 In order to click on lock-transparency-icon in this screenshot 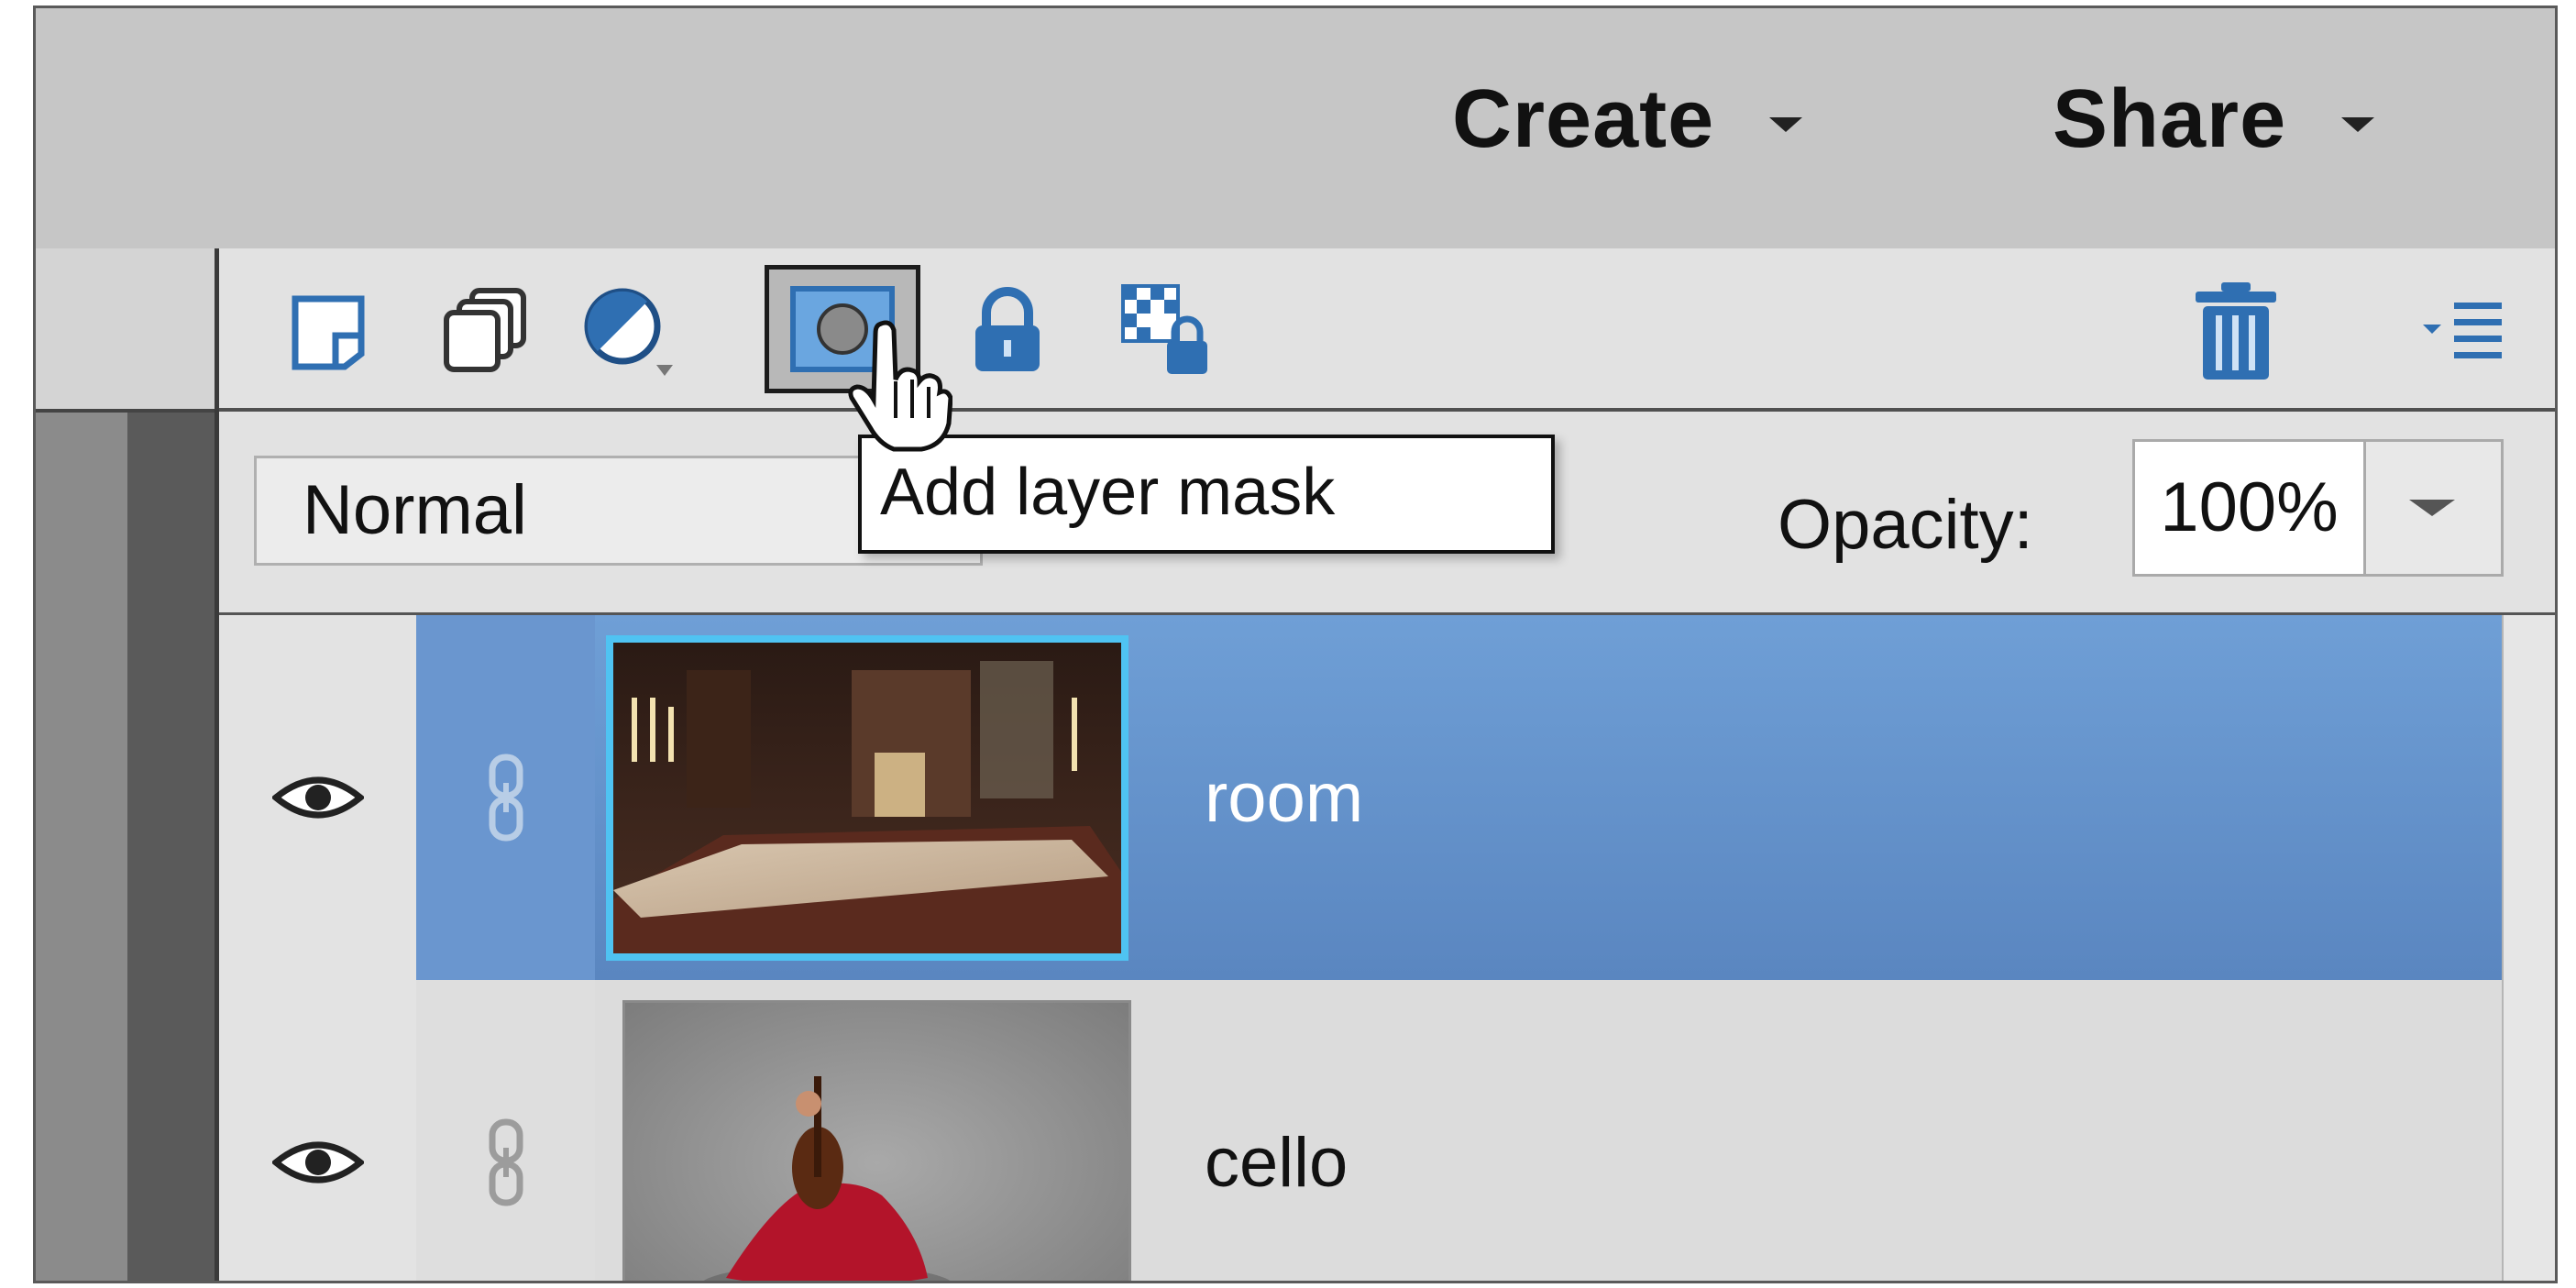, I will do `click(1164, 329)`.